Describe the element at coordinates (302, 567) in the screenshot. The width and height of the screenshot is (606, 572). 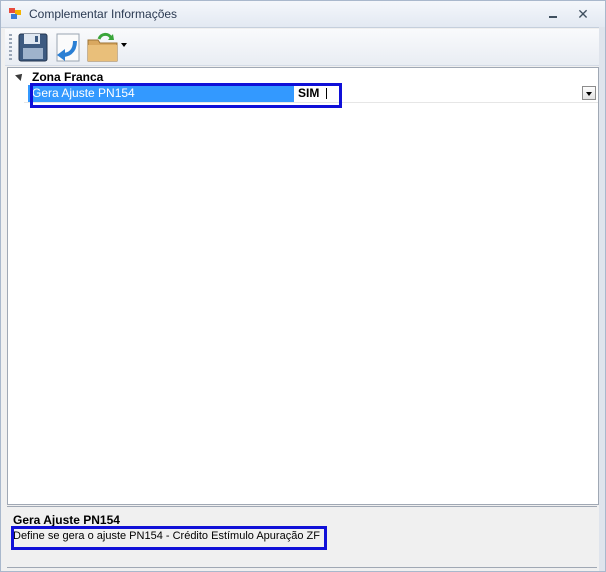
I see `divider` at that location.